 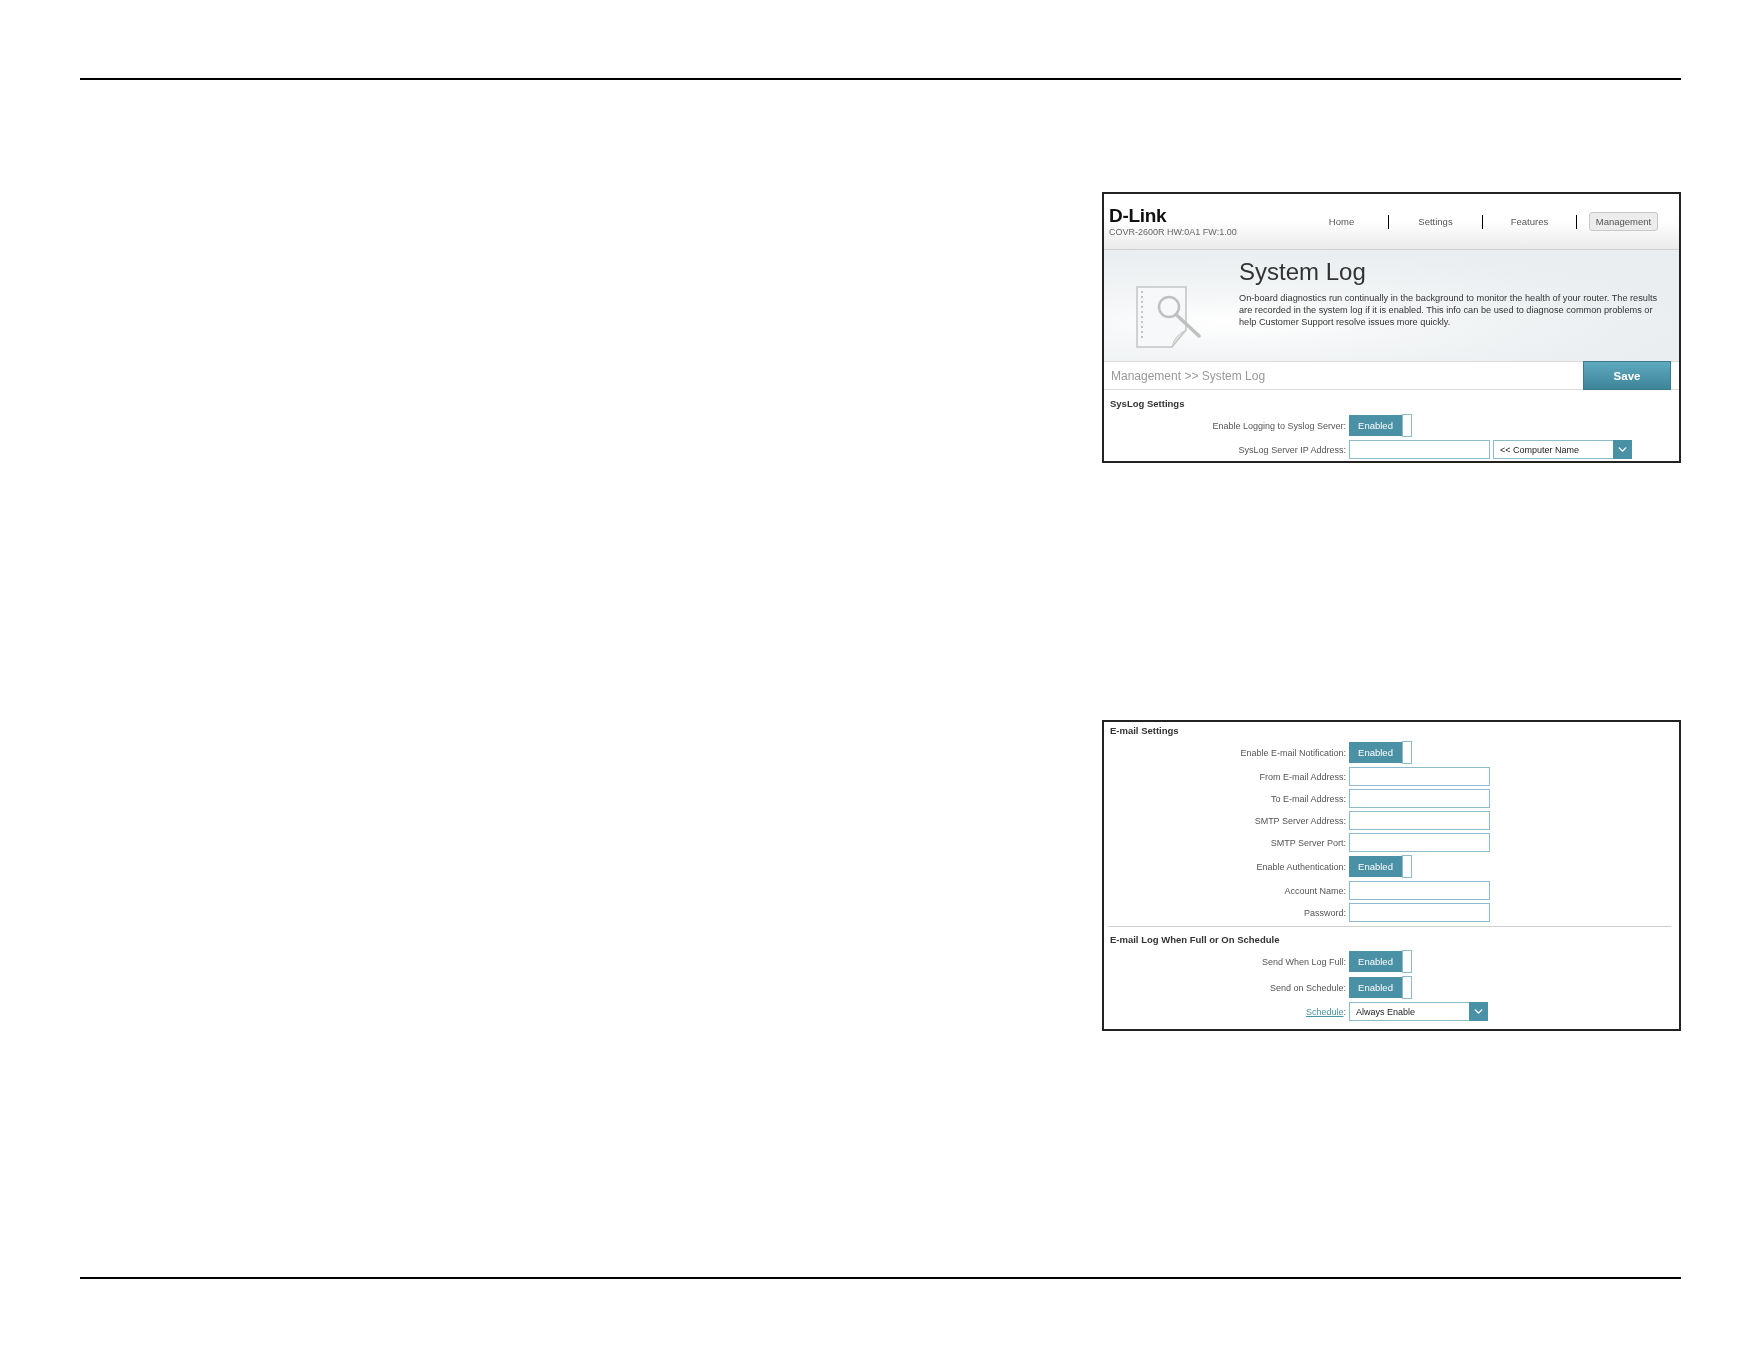 I want to click on description-text: On-board diagnostics run continually in the background to monitor the health of your router. The results are recorded in the system log if it is enabled. This info can be used to diagnose common problems or help Customer Support resolve issues more quickly., so click(x=1449, y=310).